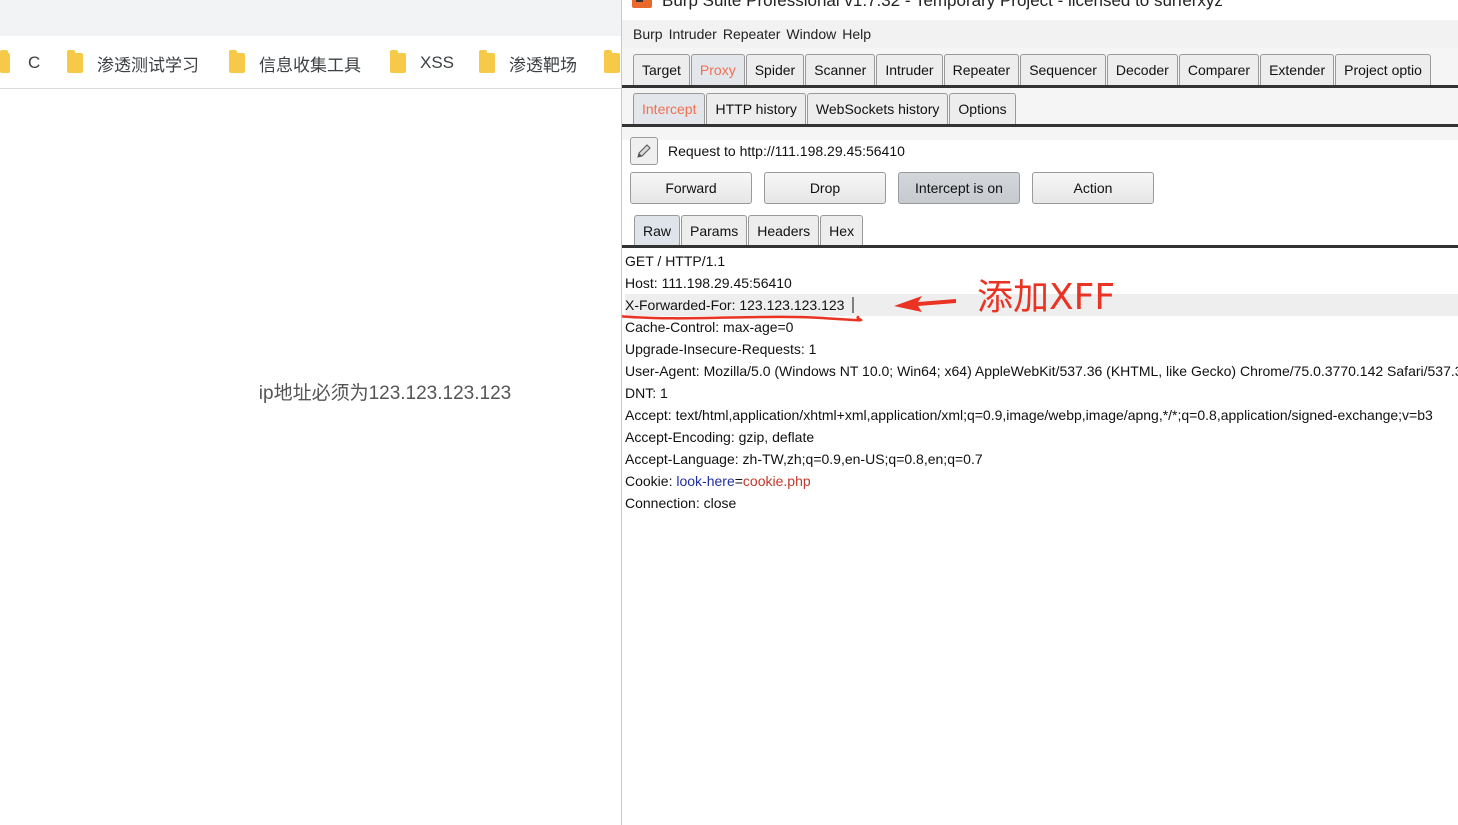  Describe the element at coordinates (1041, 349) in the screenshot. I see `upgrade-insecure-header: Upgrade-Insecure-Requests: 1` at that location.